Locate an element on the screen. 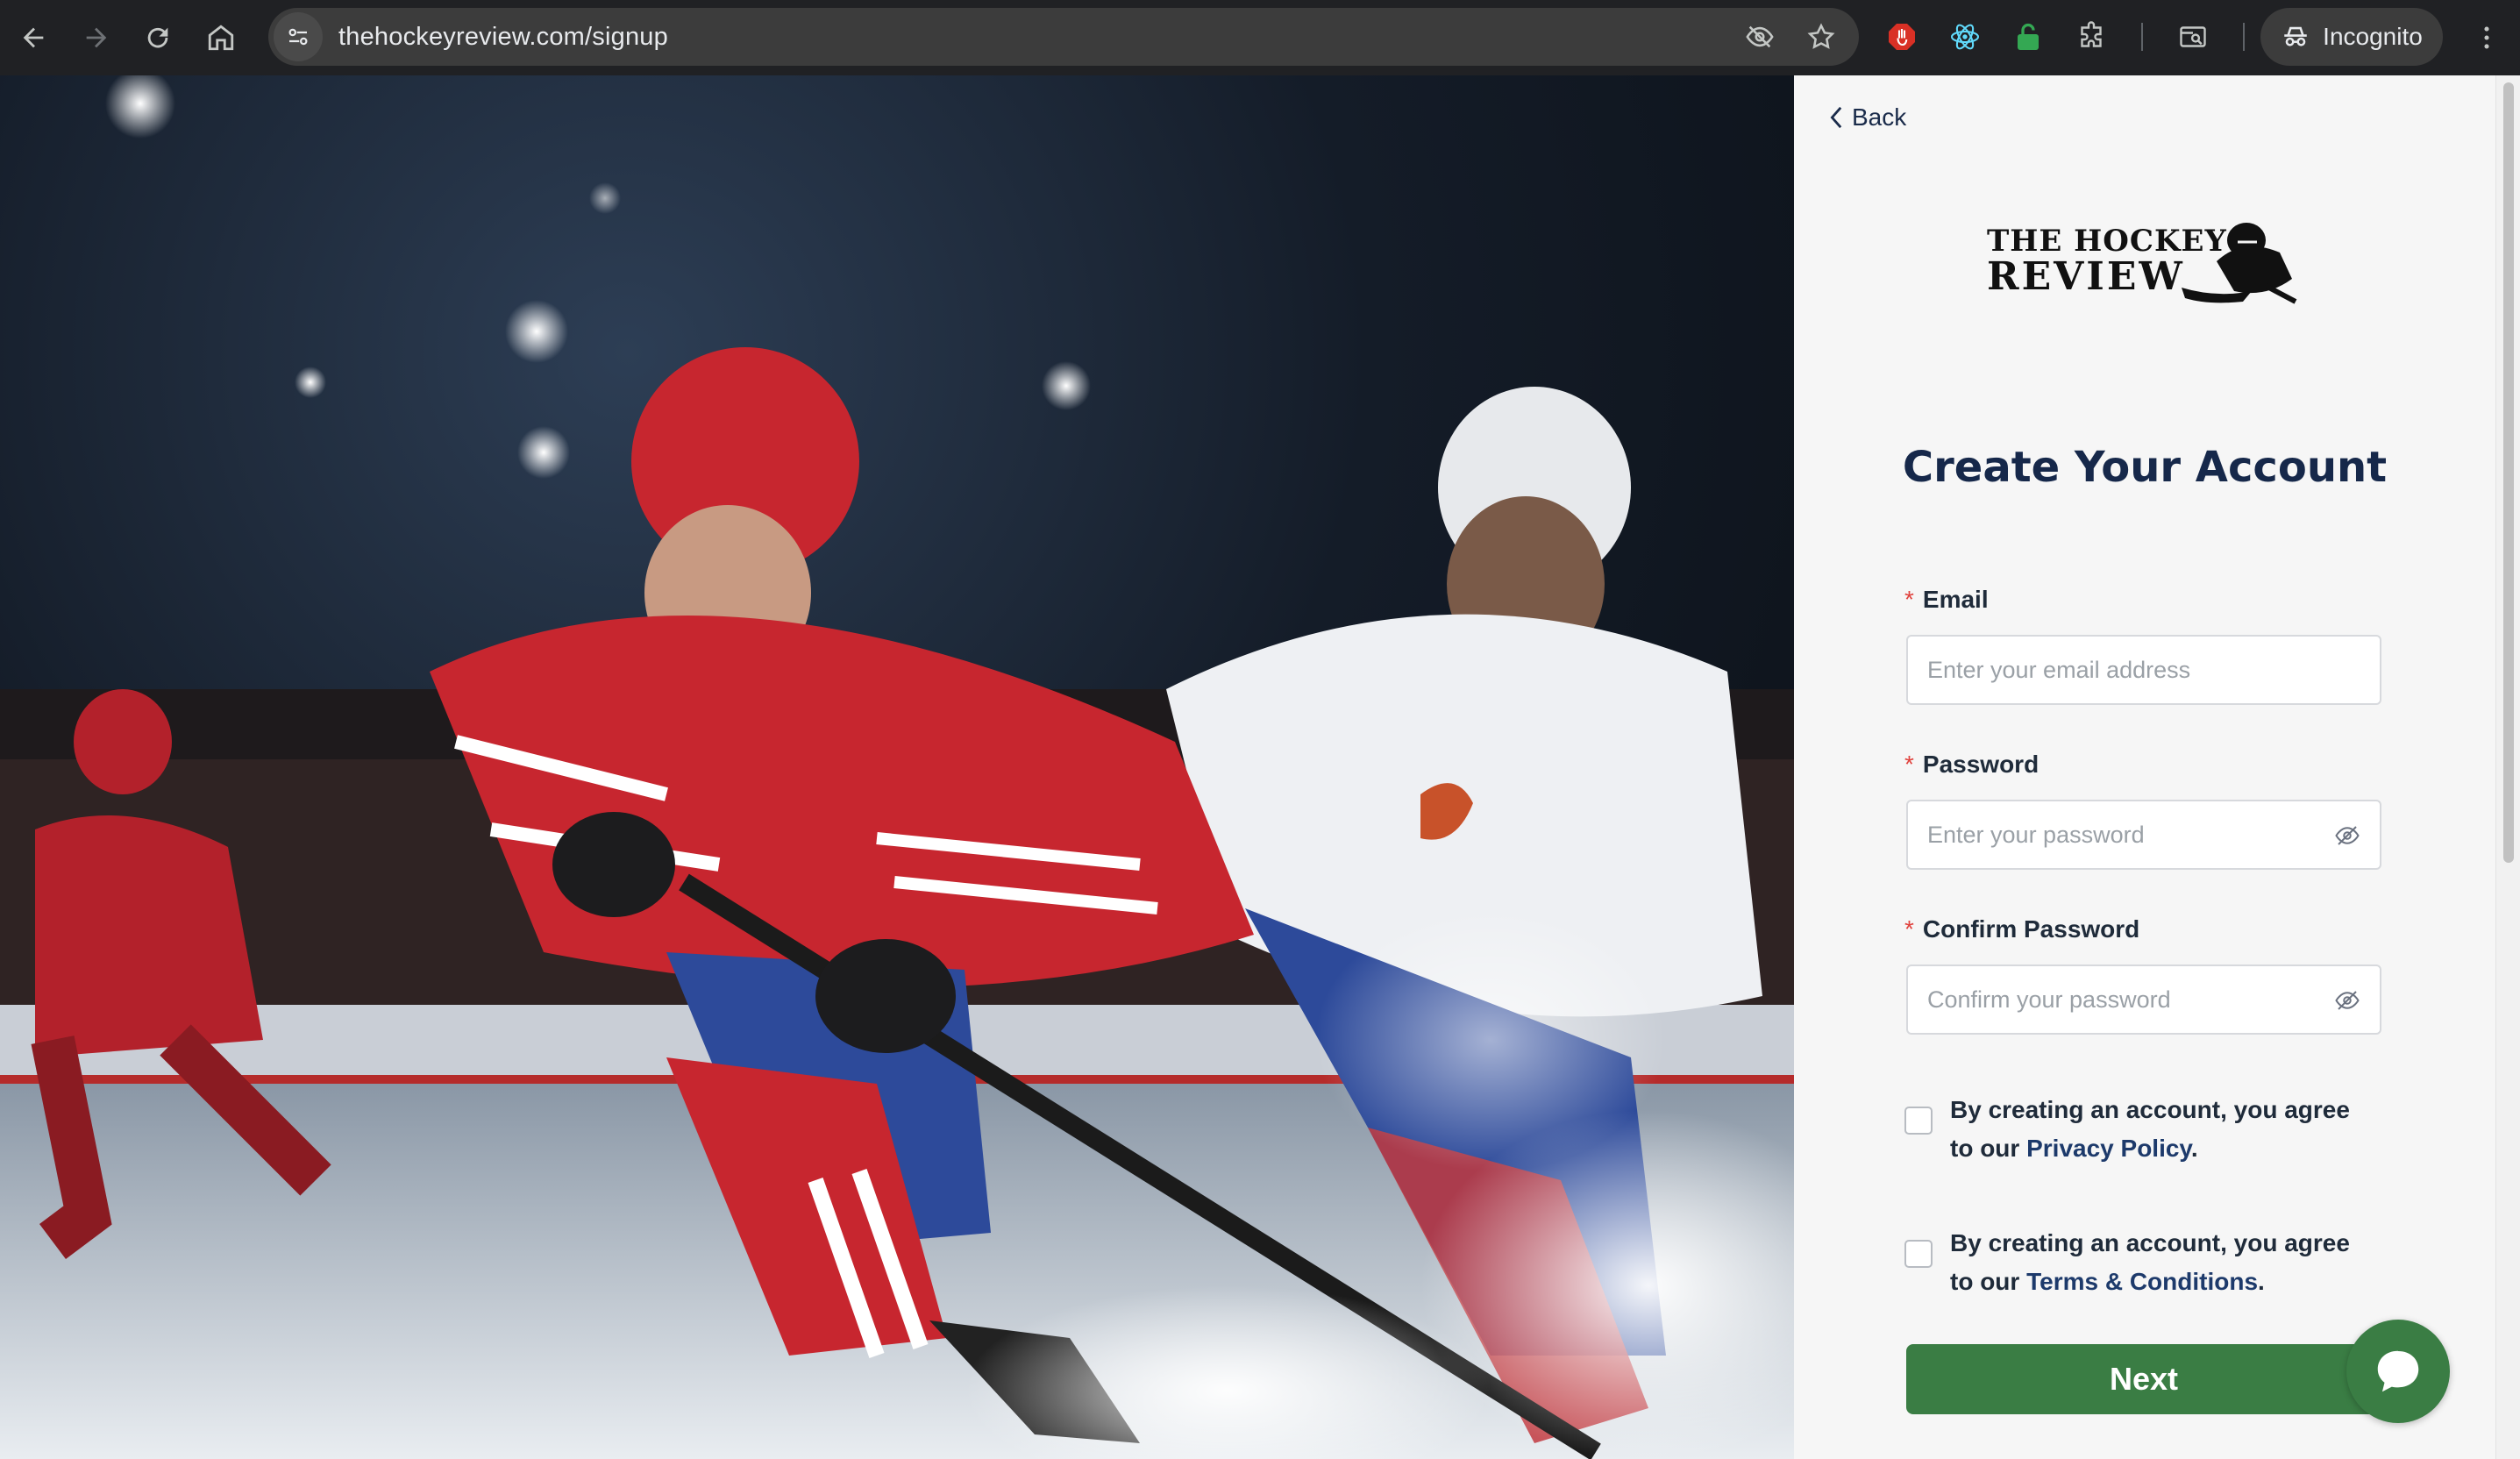  extensions-menu-button is located at coordinates (2091, 36).